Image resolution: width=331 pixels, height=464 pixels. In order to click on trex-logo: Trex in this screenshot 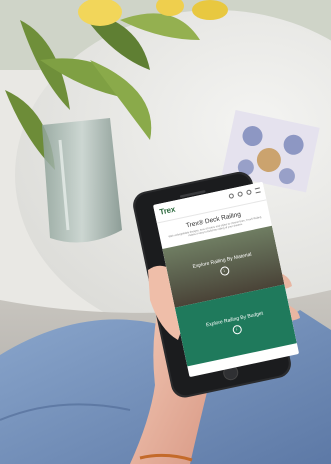, I will do `click(167, 211)`.